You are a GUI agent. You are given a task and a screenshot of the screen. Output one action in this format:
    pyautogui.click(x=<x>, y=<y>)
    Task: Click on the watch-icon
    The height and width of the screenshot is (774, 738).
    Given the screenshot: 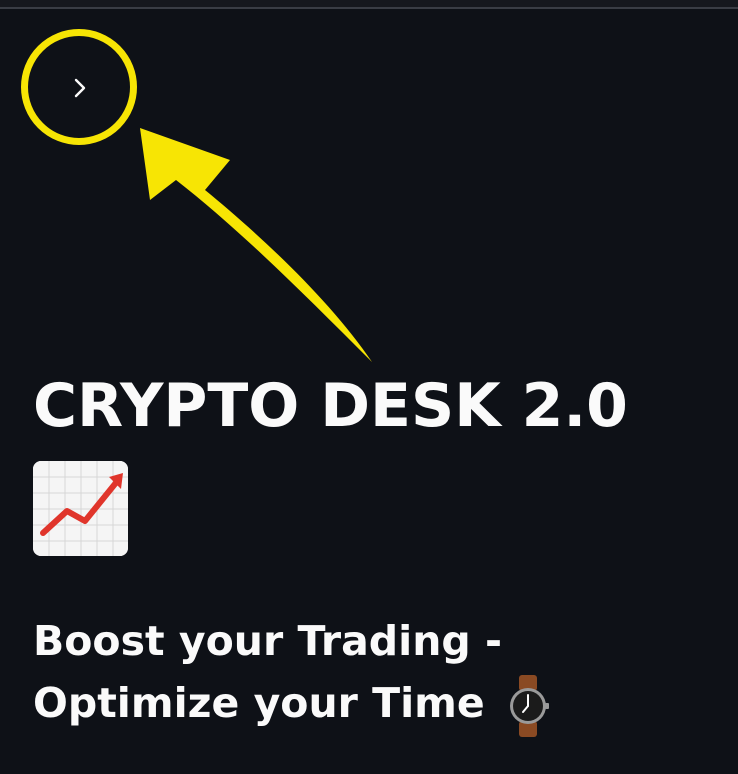 What is the action you would take?
    pyautogui.click(x=529, y=706)
    